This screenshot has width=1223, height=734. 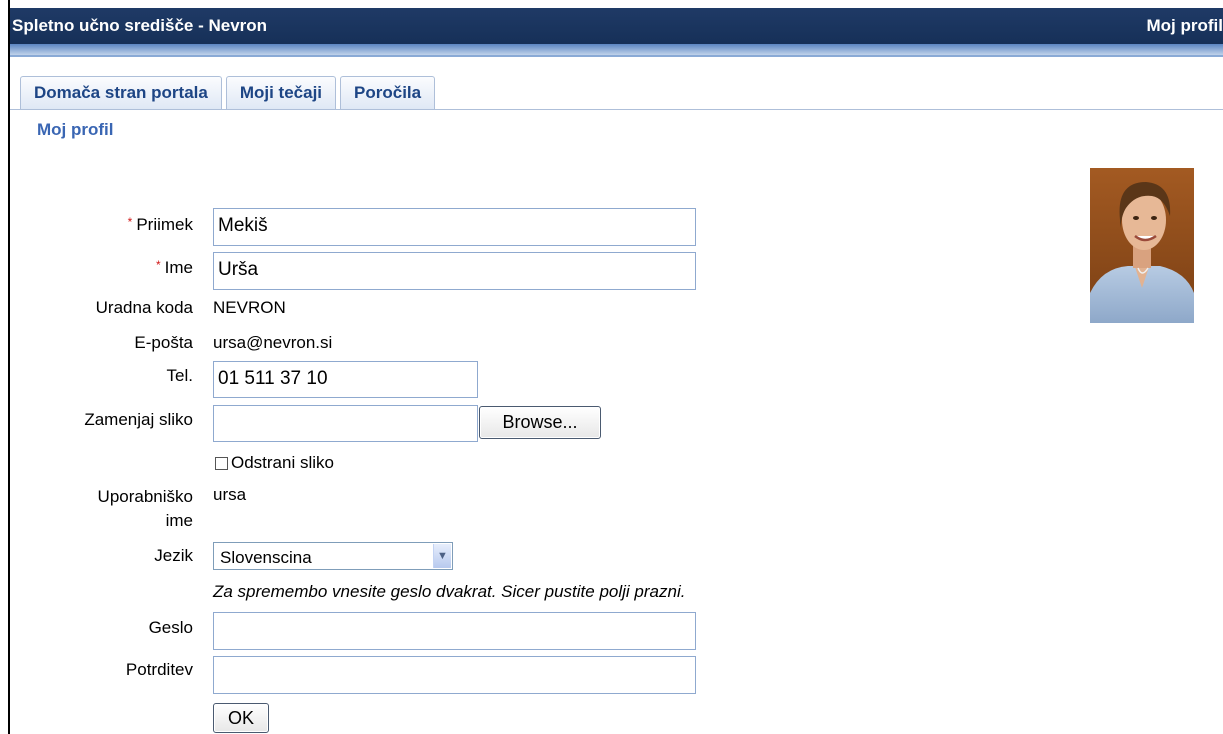 What do you see at coordinates (282, 462) in the screenshot?
I see `remove-picture-label: Odstrani sliko` at bounding box center [282, 462].